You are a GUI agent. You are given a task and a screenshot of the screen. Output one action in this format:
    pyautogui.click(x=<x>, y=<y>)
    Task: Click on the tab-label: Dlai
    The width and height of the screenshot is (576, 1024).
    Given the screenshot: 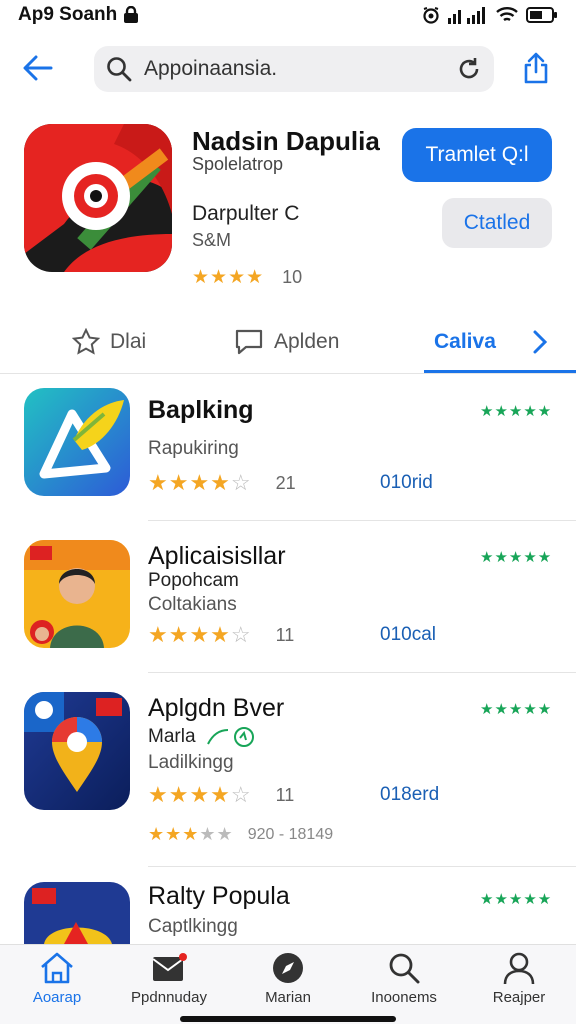 What is the action you would take?
    pyautogui.click(x=128, y=341)
    